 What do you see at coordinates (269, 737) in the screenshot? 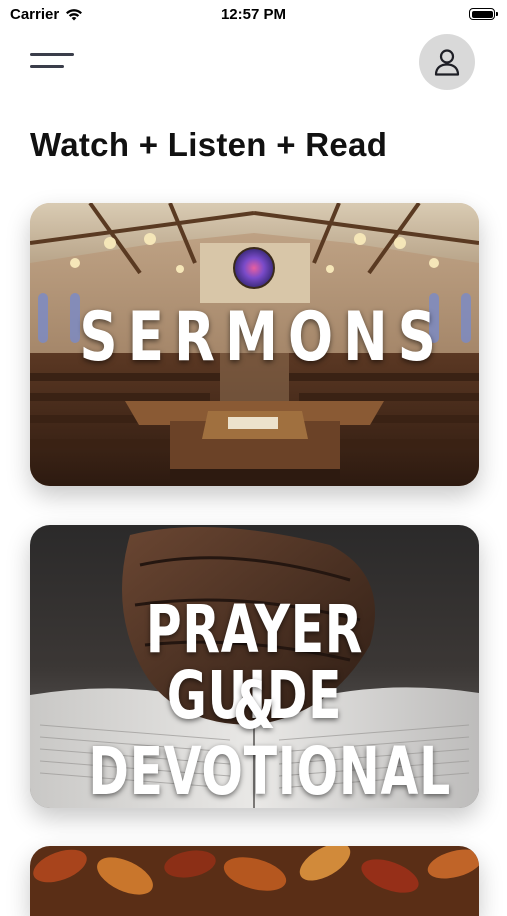
I see `prayer-guide-label-line2: & DEVOTIONAL` at bounding box center [269, 737].